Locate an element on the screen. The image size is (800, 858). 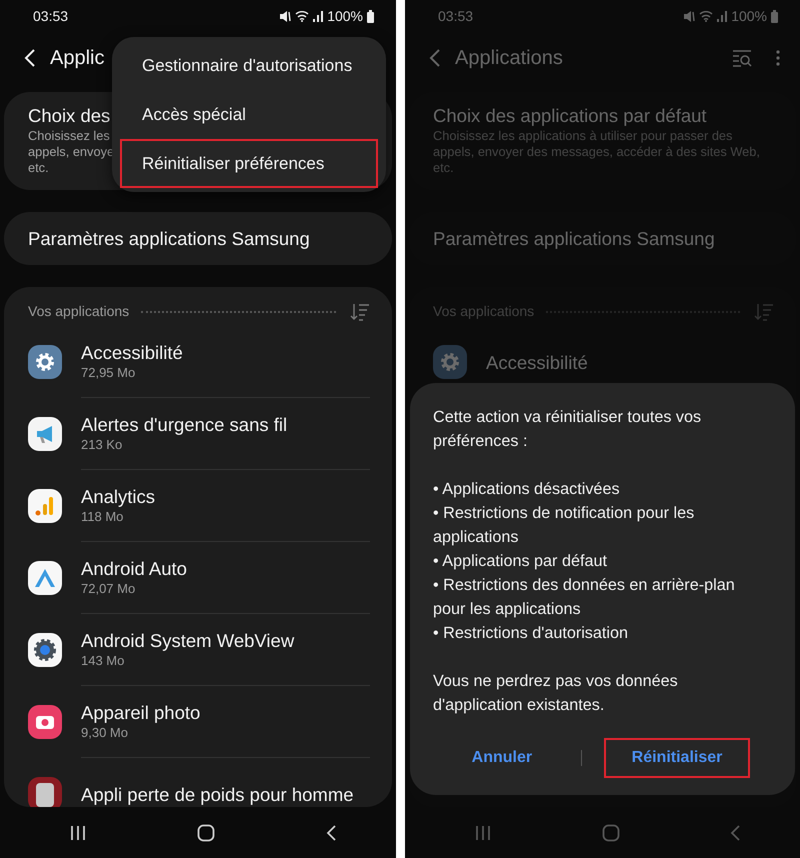
card-description: Choisissez les applications à utiliser pour passer des is located at coordinates (582, 135).